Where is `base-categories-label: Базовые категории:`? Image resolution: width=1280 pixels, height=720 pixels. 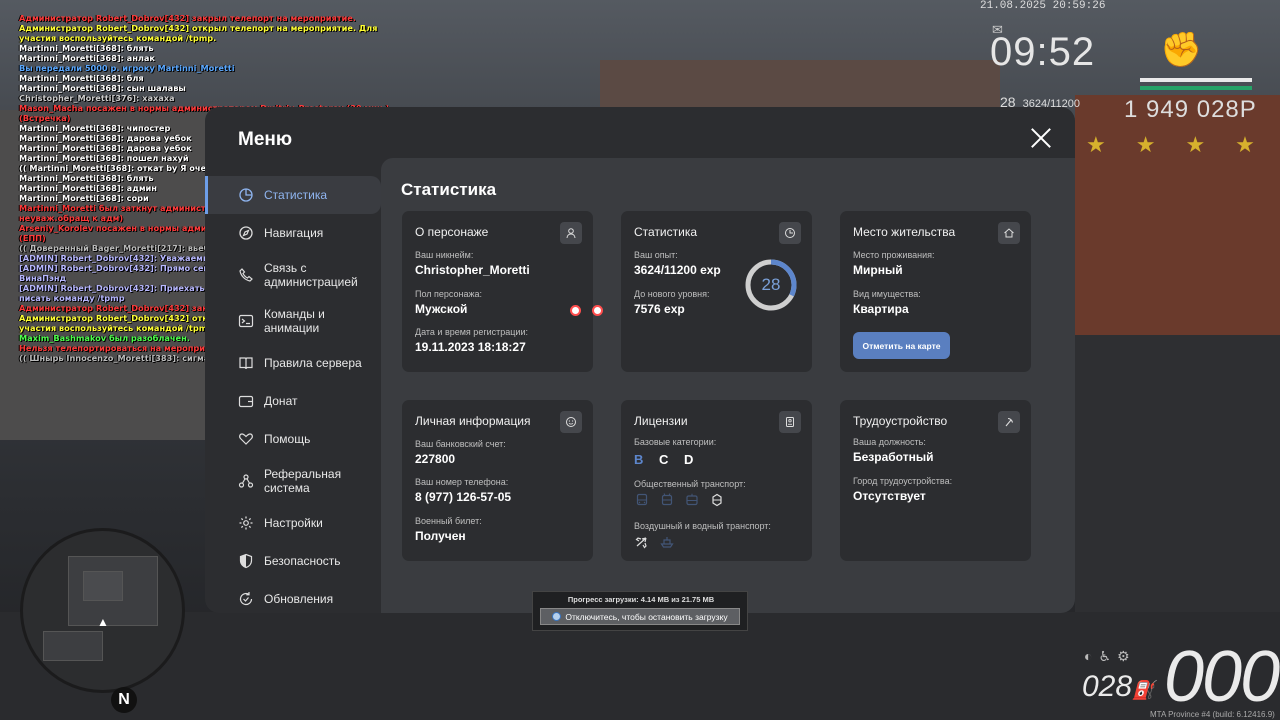 base-categories-label: Базовые категории: is located at coordinates (675, 442).